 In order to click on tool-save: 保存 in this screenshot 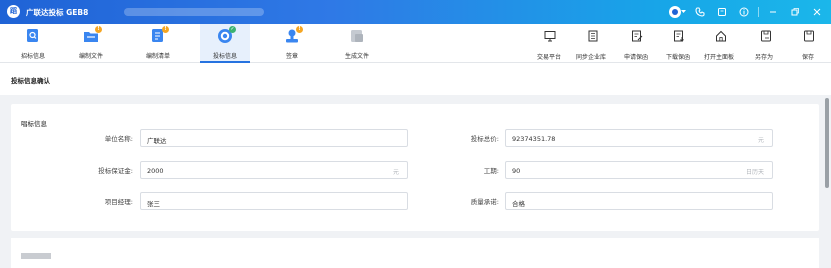, I will do `click(809, 43)`.